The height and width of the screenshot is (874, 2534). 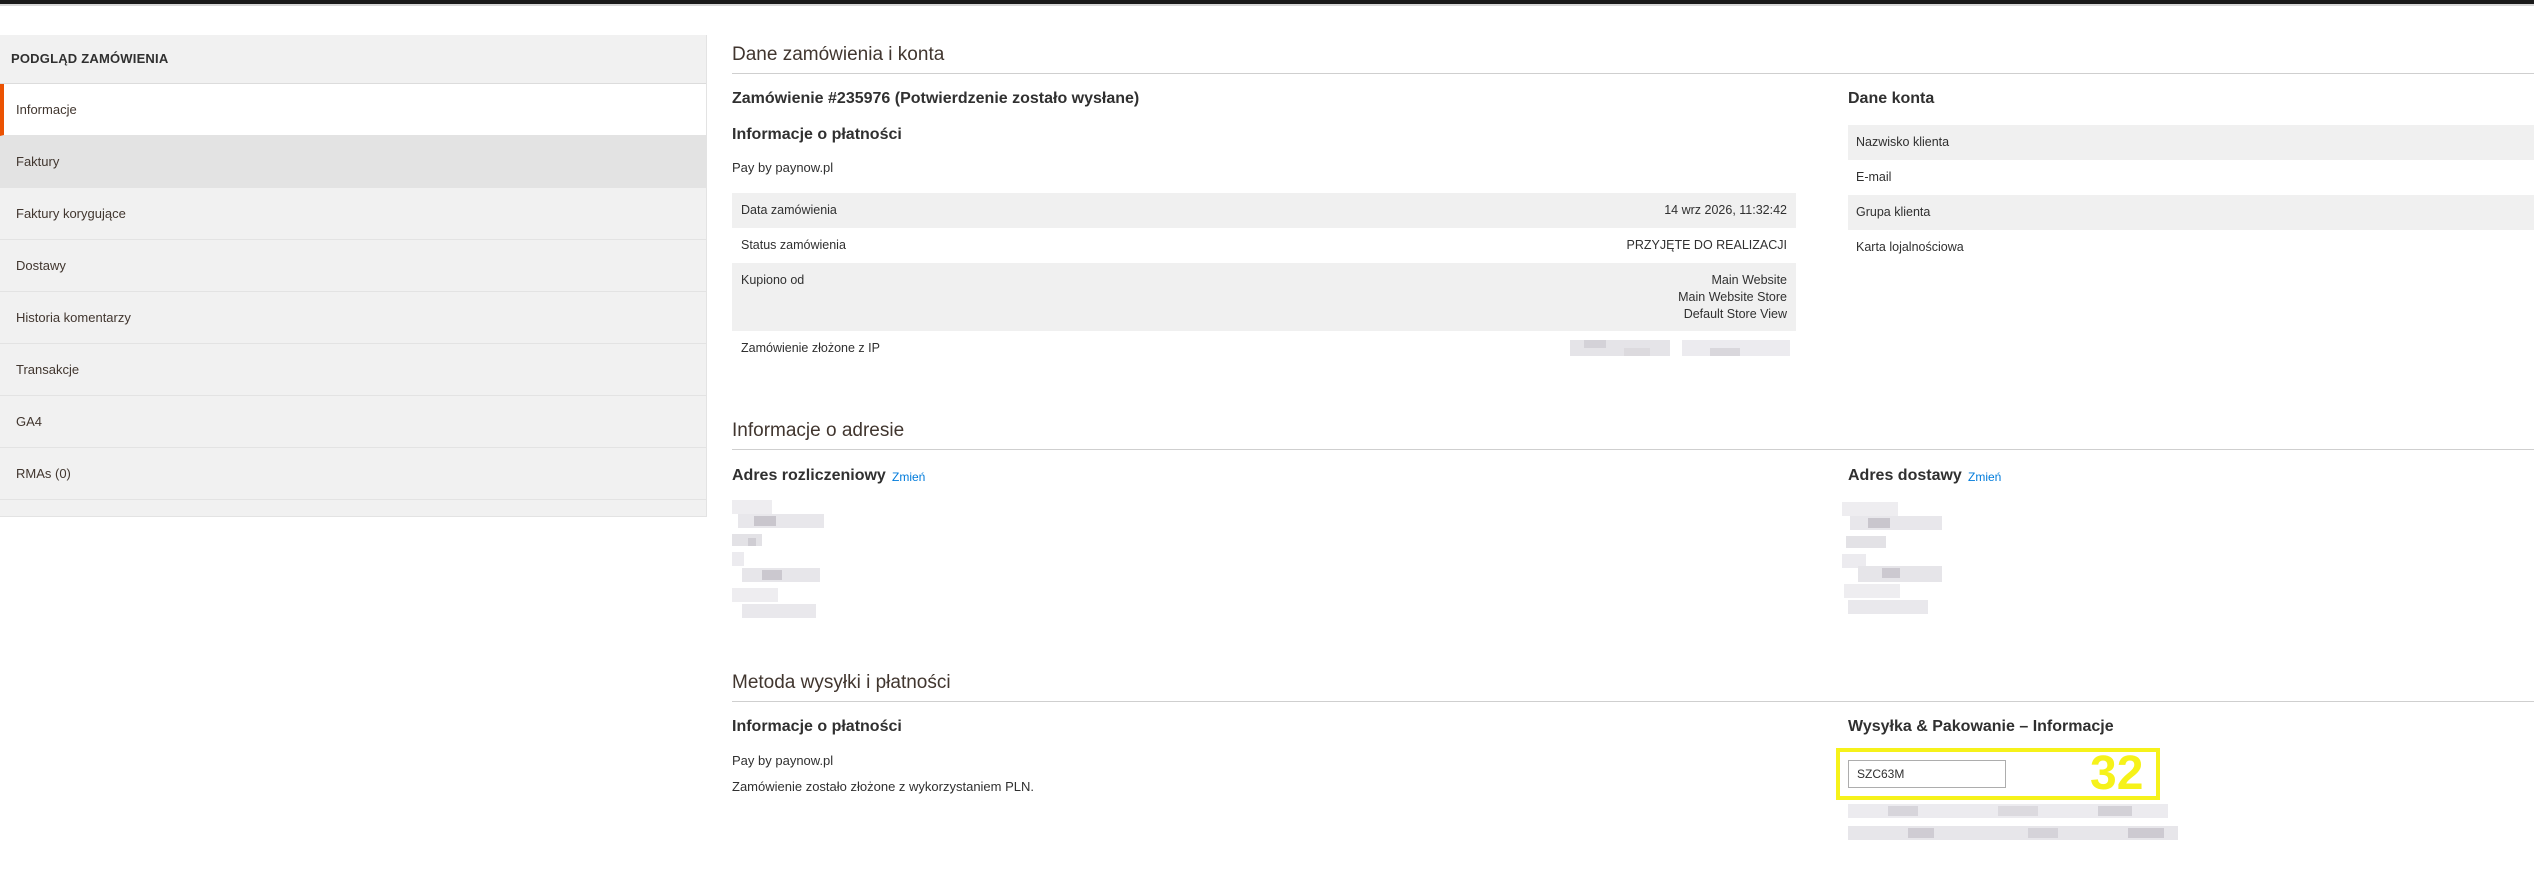 What do you see at coordinates (1267, 3) in the screenshot?
I see `top-bar` at bounding box center [1267, 3].